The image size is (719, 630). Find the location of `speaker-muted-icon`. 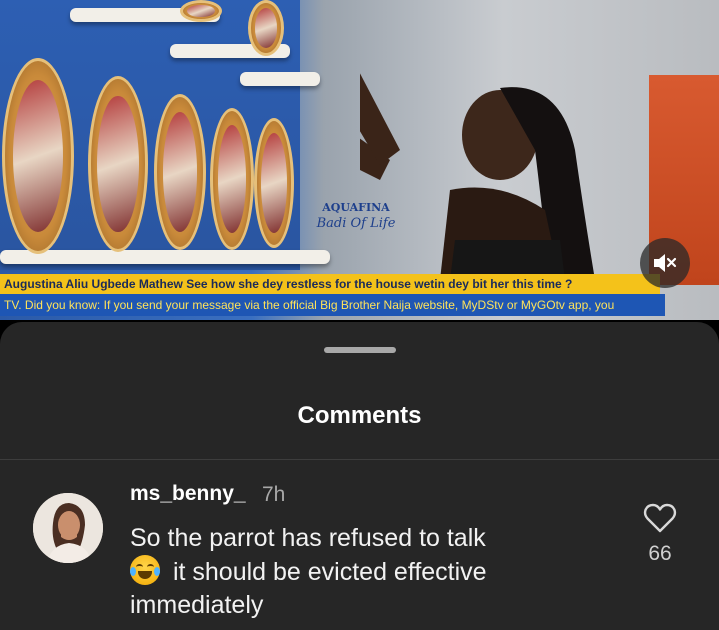

speaker-muted-icon is located at coordinates (665, 263).